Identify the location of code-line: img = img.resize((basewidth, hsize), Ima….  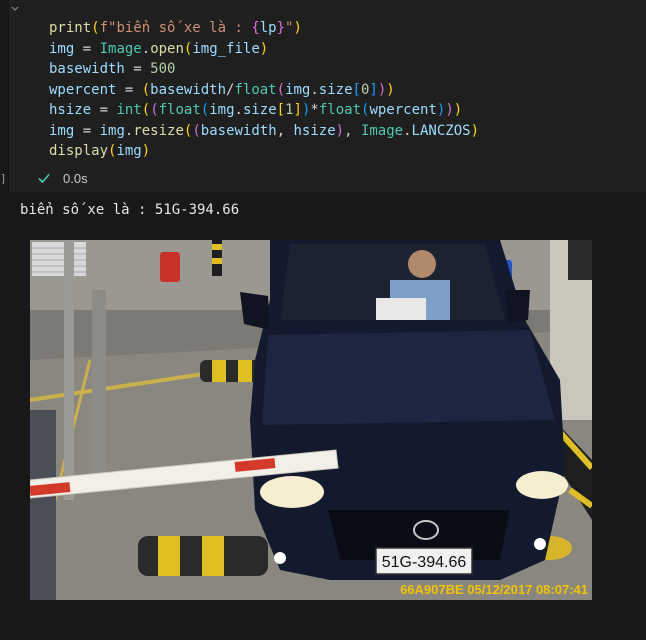
(264, 131).